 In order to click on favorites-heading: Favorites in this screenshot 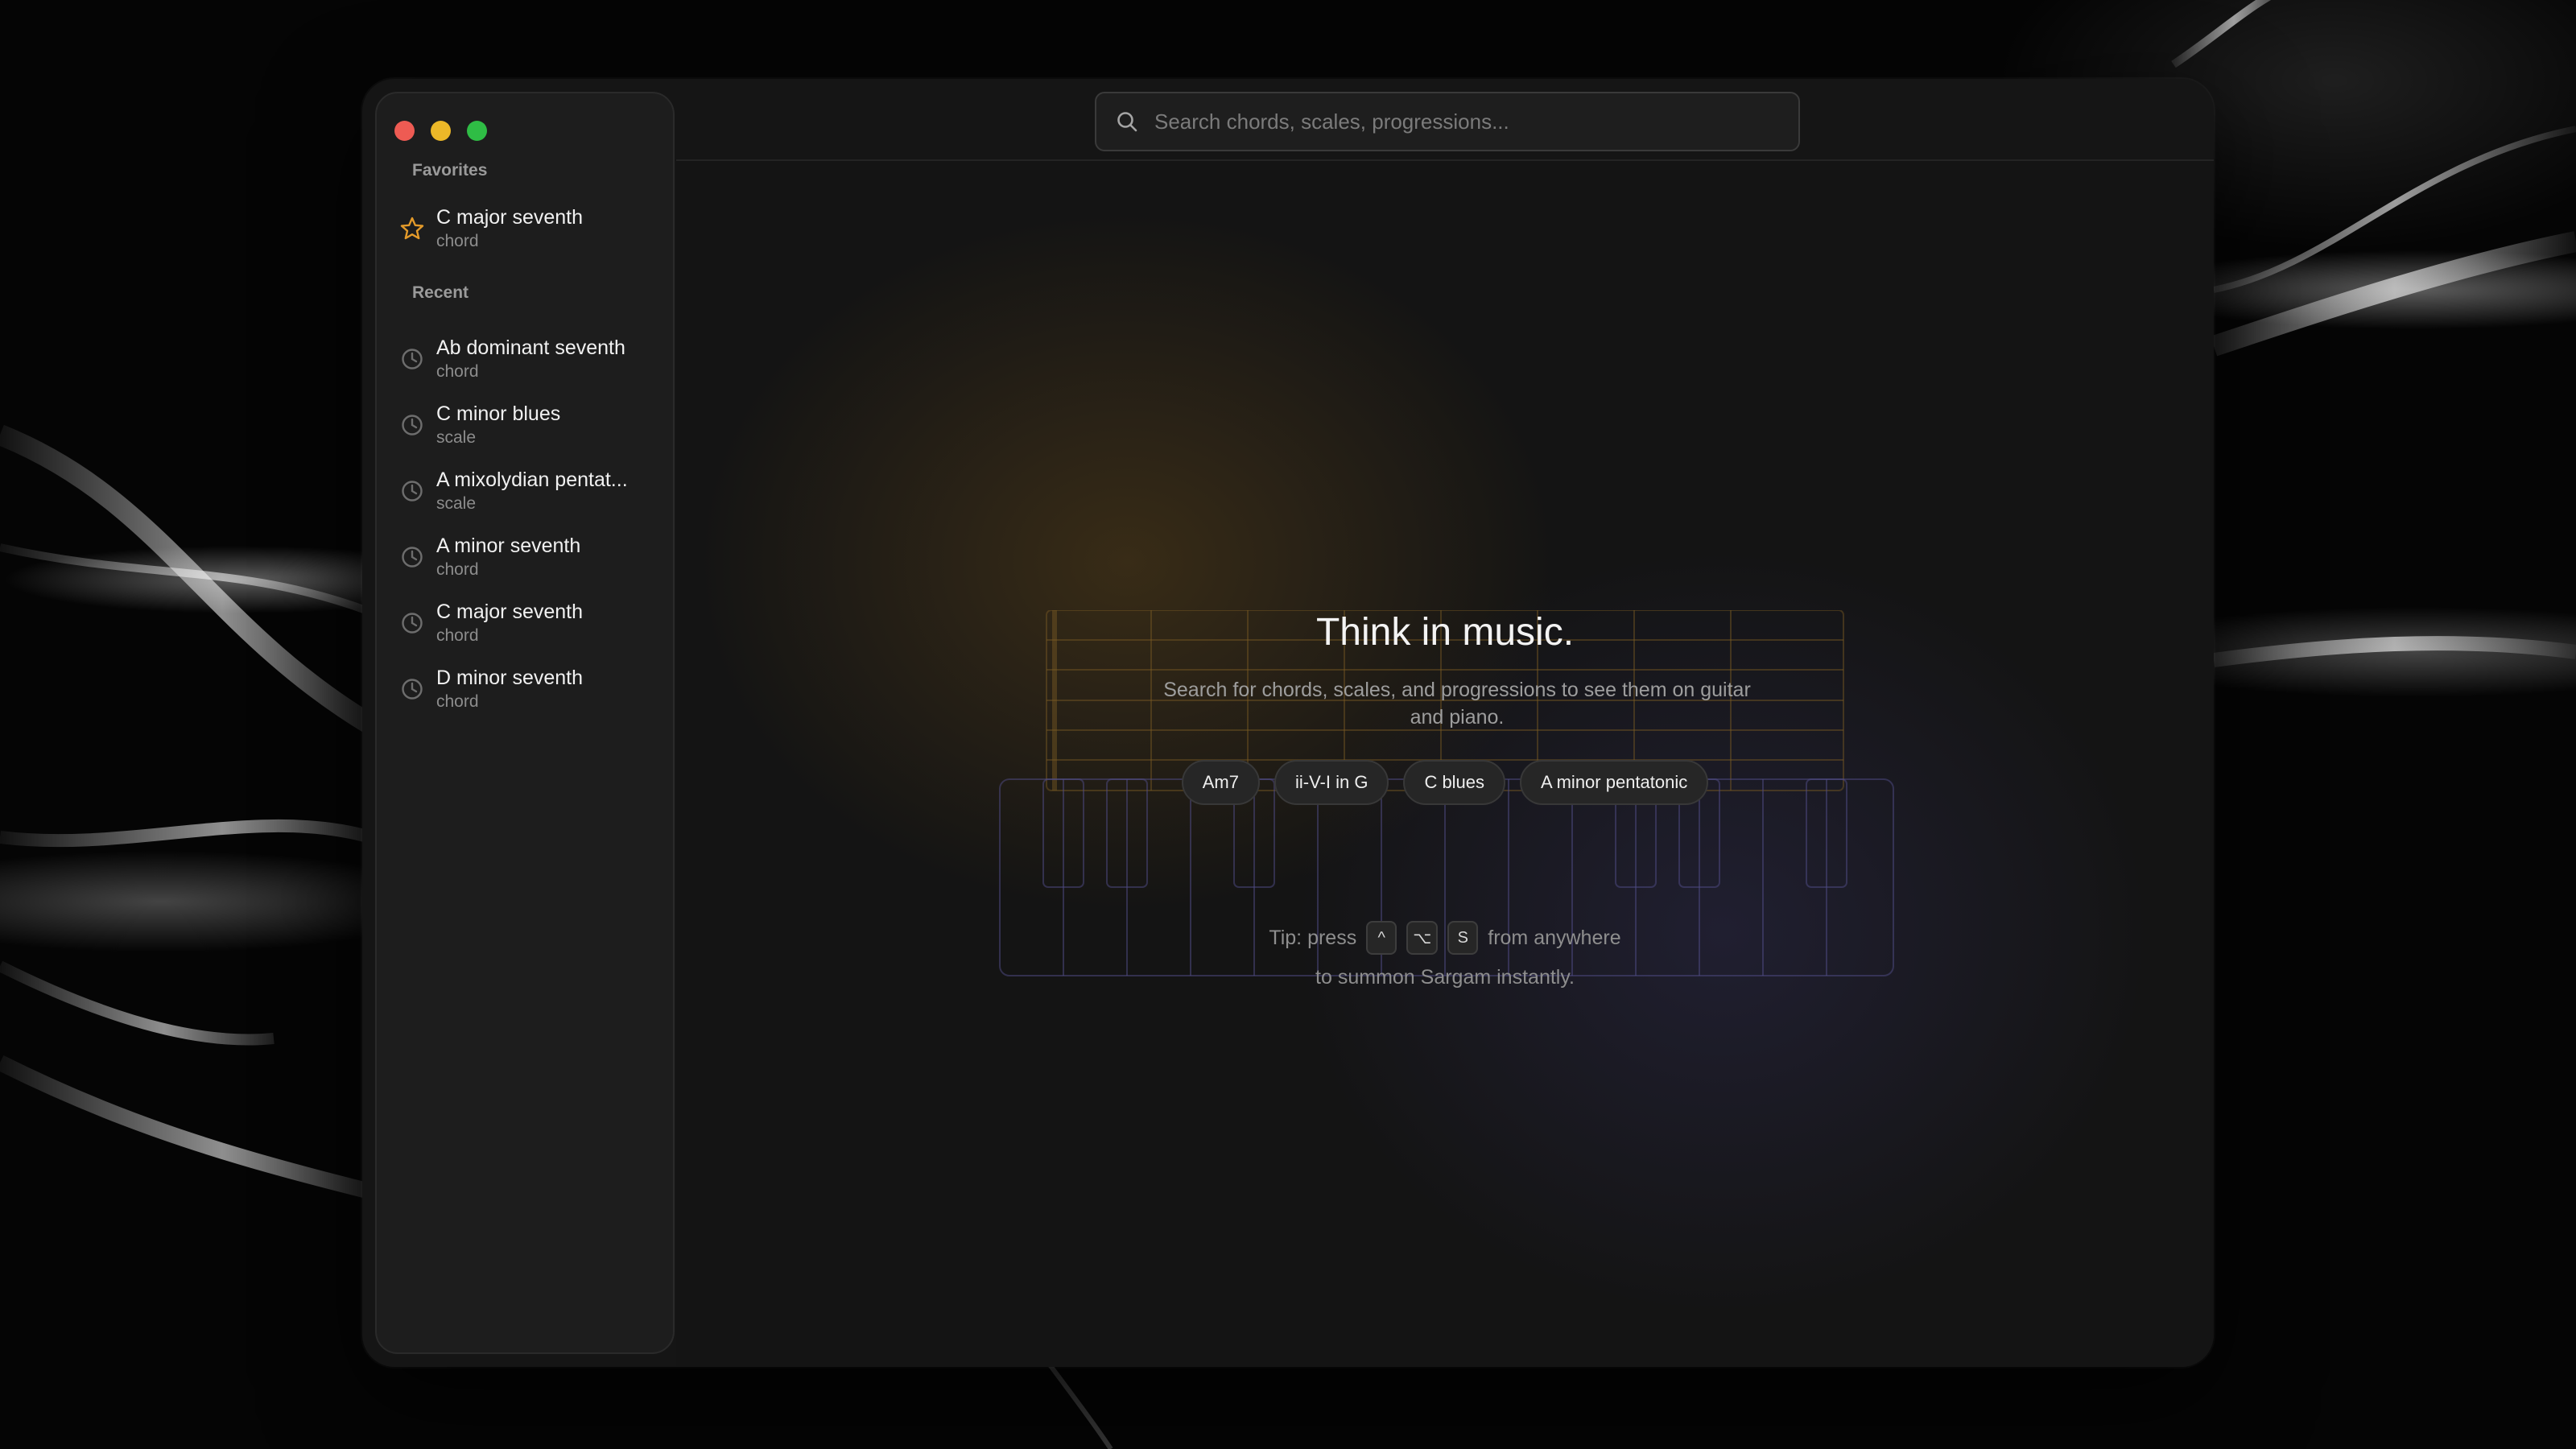, I will do `click(450, 170)`.